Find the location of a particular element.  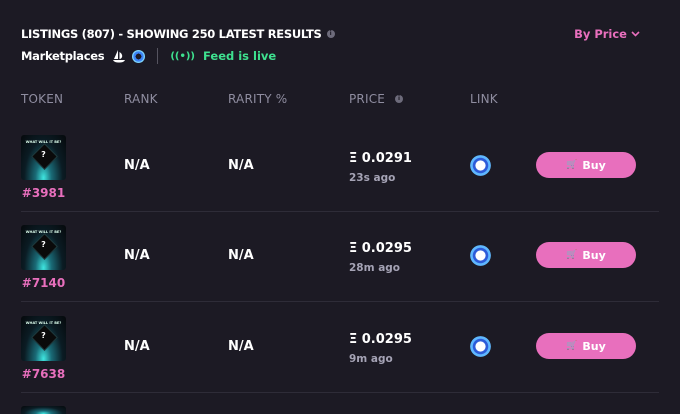

info-icon: i is located at coordinates (330, 34).